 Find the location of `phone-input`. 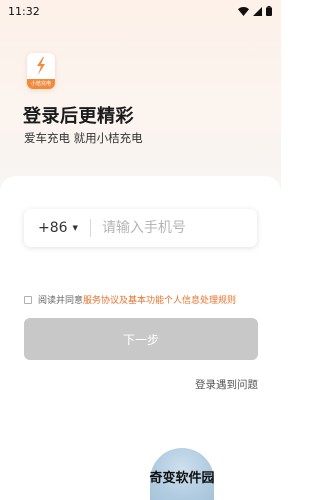

phone-input is located at coordinates (171, 228).